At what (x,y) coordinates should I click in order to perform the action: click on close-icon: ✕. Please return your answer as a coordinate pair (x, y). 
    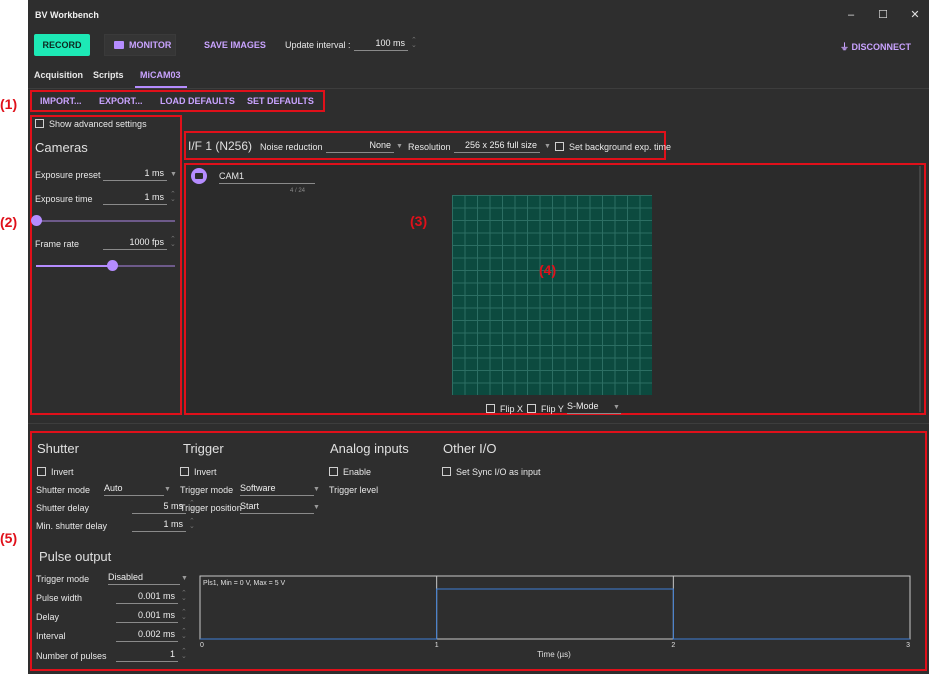
    Looking at the image, I should click on (915, 15).